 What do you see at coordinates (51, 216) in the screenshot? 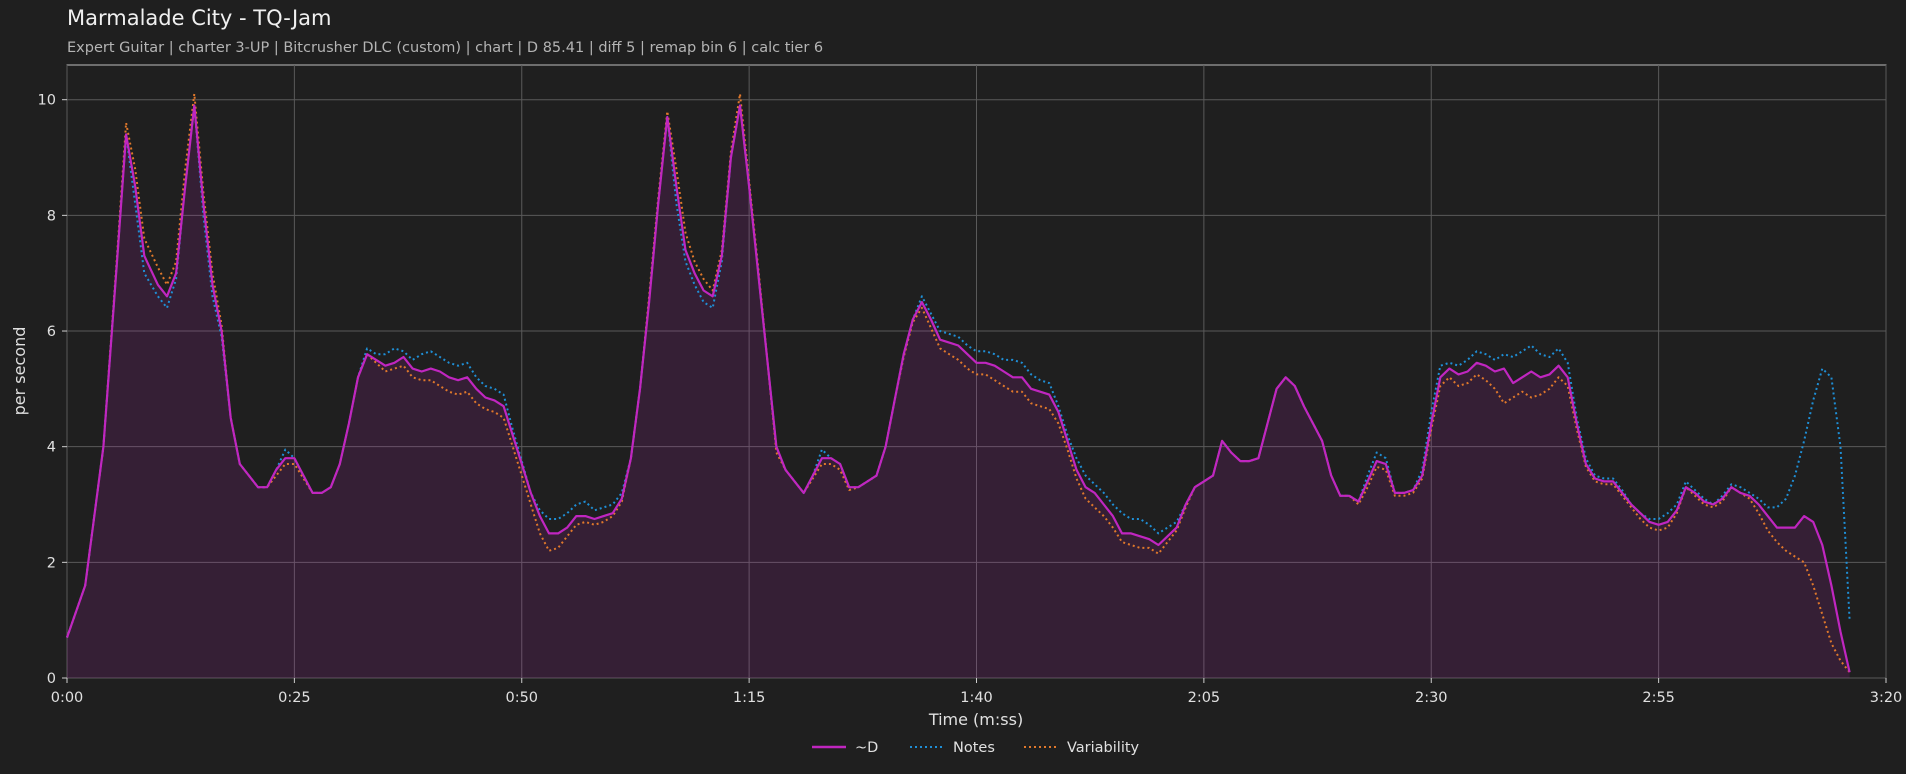
I see `y-tick-label: 8` at bounding box center [51, 216].